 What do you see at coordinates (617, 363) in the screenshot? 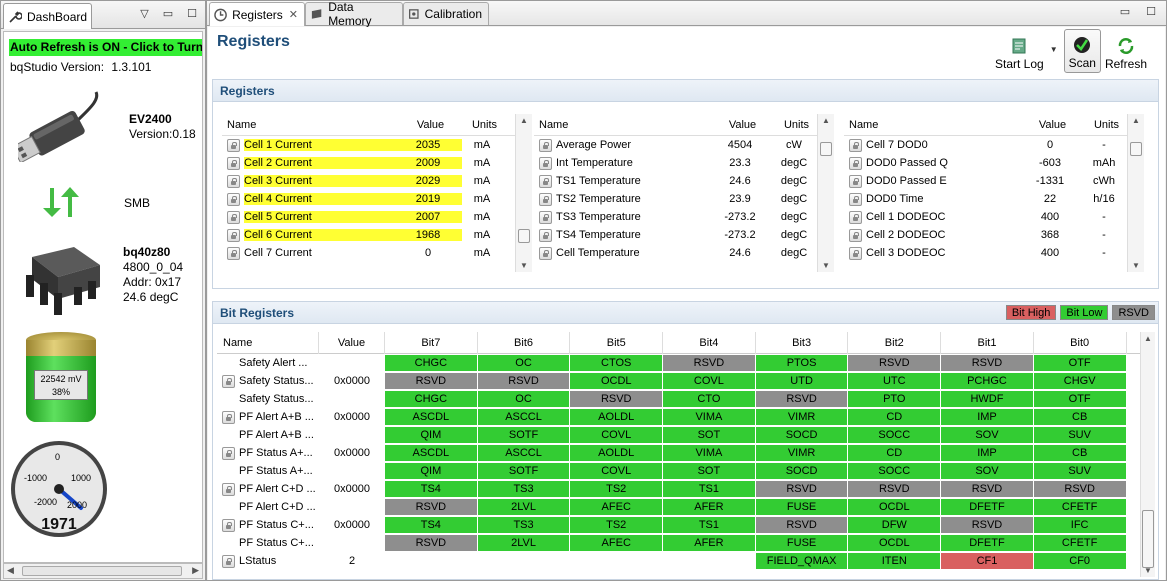
I see `bit-cell: CTOS` at bounding box center [617, 363].